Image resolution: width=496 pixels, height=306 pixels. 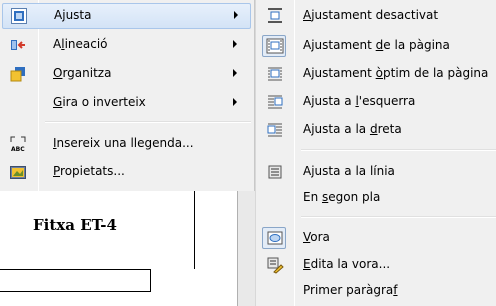 I want to click on menu-item-wrap-page: Ajustament de la pàgina, so click(x=376, y=46).